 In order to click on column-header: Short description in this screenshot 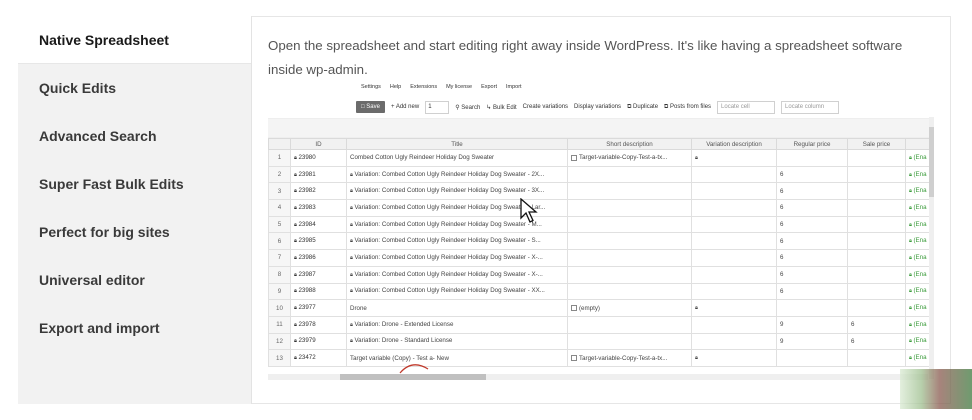, I will do `click(629, 144)`.